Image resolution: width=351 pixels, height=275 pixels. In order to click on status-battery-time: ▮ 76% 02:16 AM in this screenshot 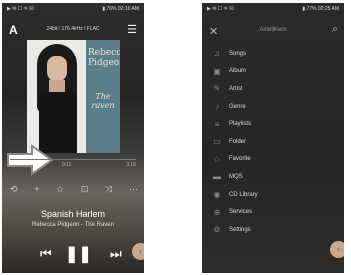, I will do `click(120, 9)`.